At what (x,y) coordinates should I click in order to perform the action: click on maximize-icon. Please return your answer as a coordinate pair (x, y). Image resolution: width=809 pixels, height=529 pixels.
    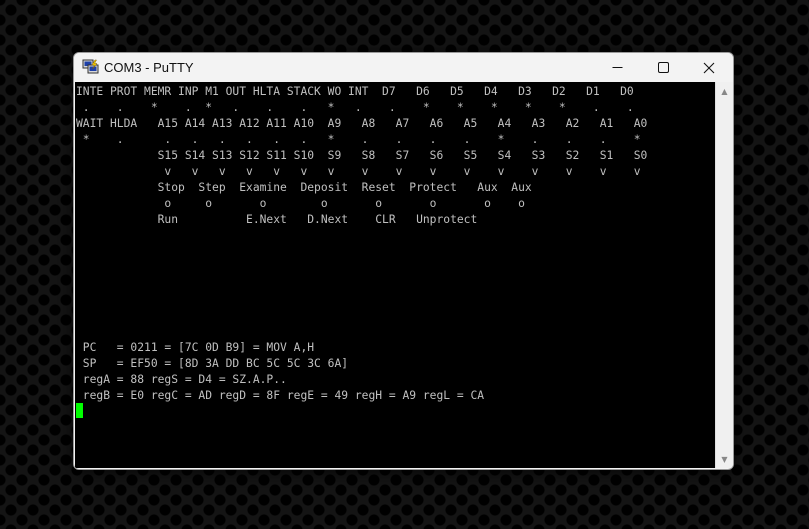
    Looking at the image, I should click on (663, 67).